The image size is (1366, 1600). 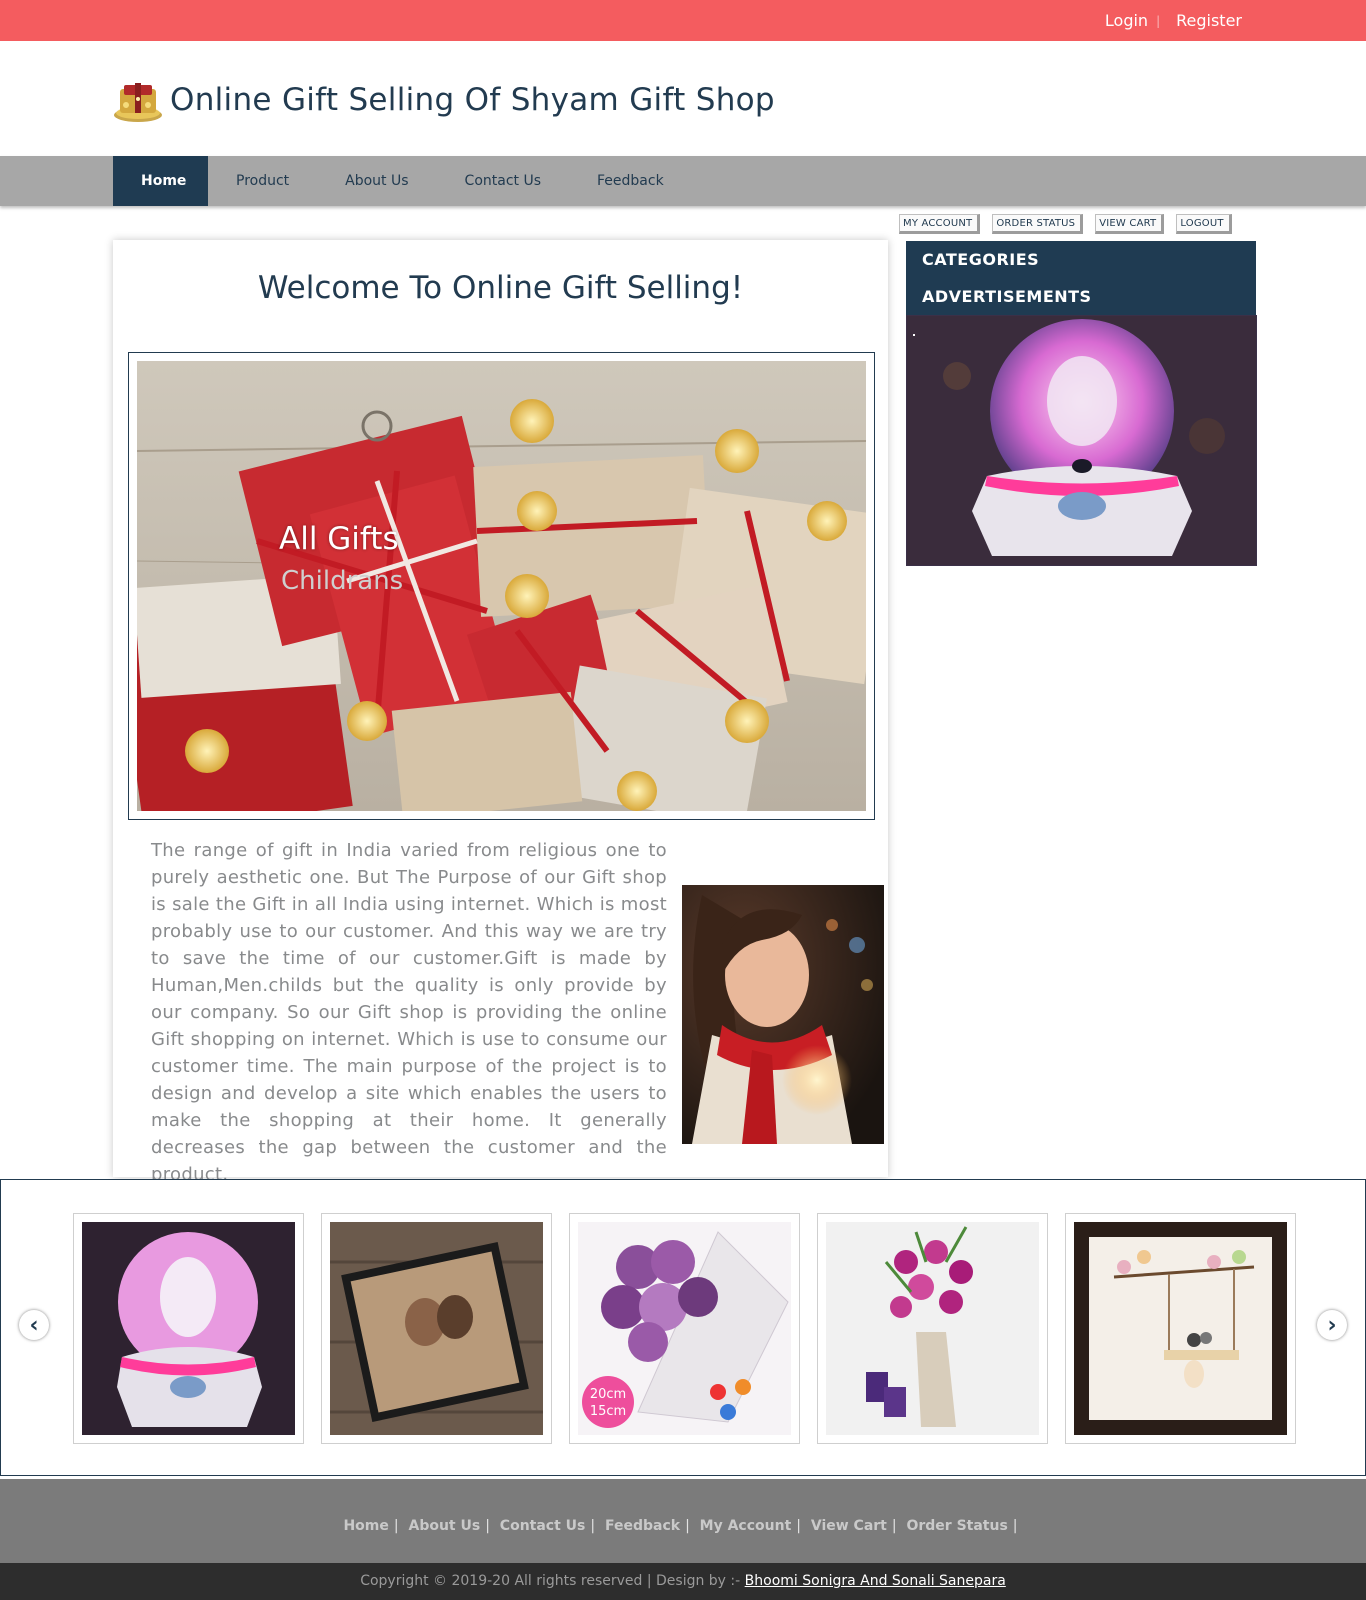 What do you see at coordinates (543, 1526) in the screenshot?
I see `footer-link-contact-us: Contact Us` at bounding box center [543, 1526].